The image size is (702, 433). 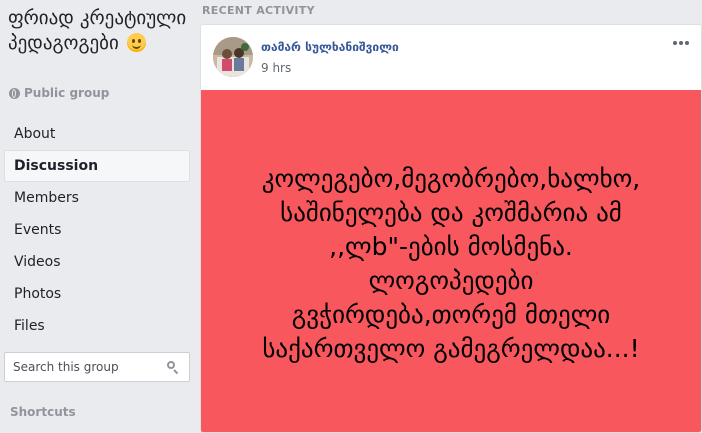 I want to click on nav-item-files: Files, so click(x=97, y=326).